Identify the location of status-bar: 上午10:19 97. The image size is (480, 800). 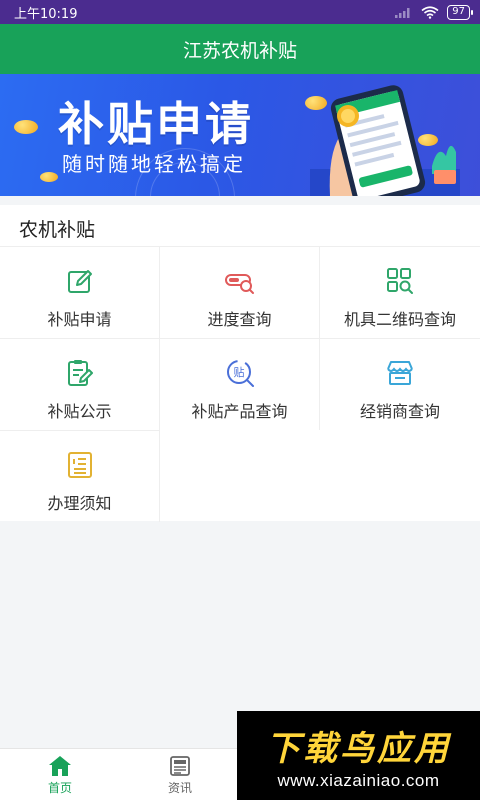
(240, 12).